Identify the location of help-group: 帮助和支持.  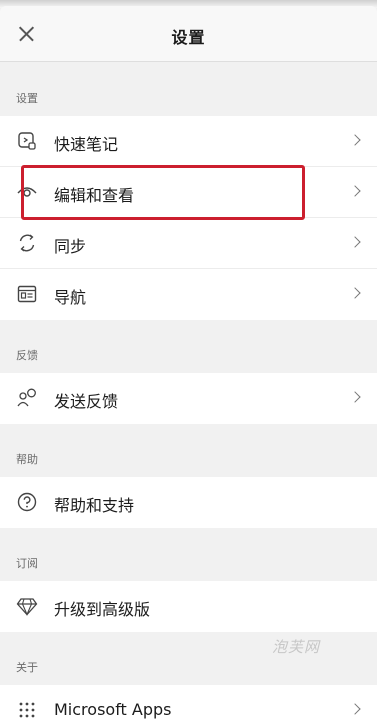
(188, 502).